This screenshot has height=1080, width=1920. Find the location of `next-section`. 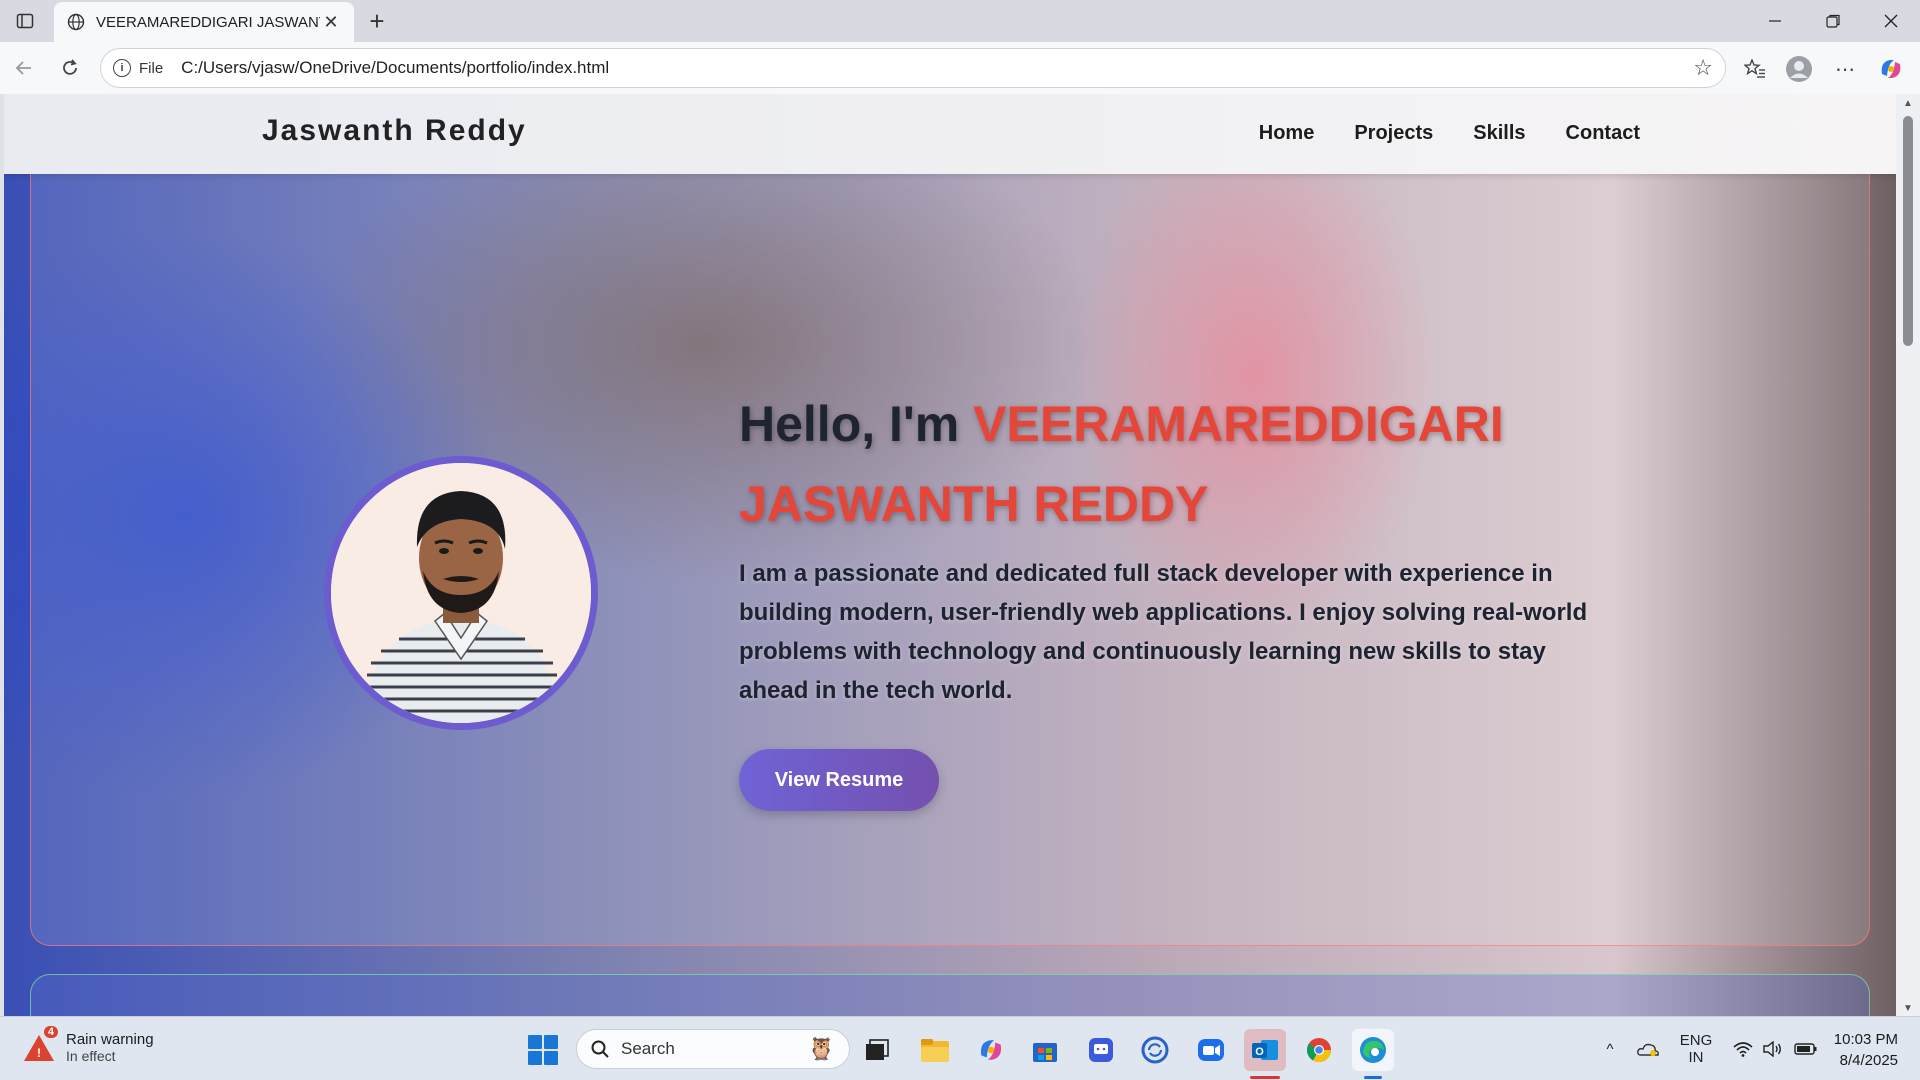

next-section is located at coordinates (950, 995).